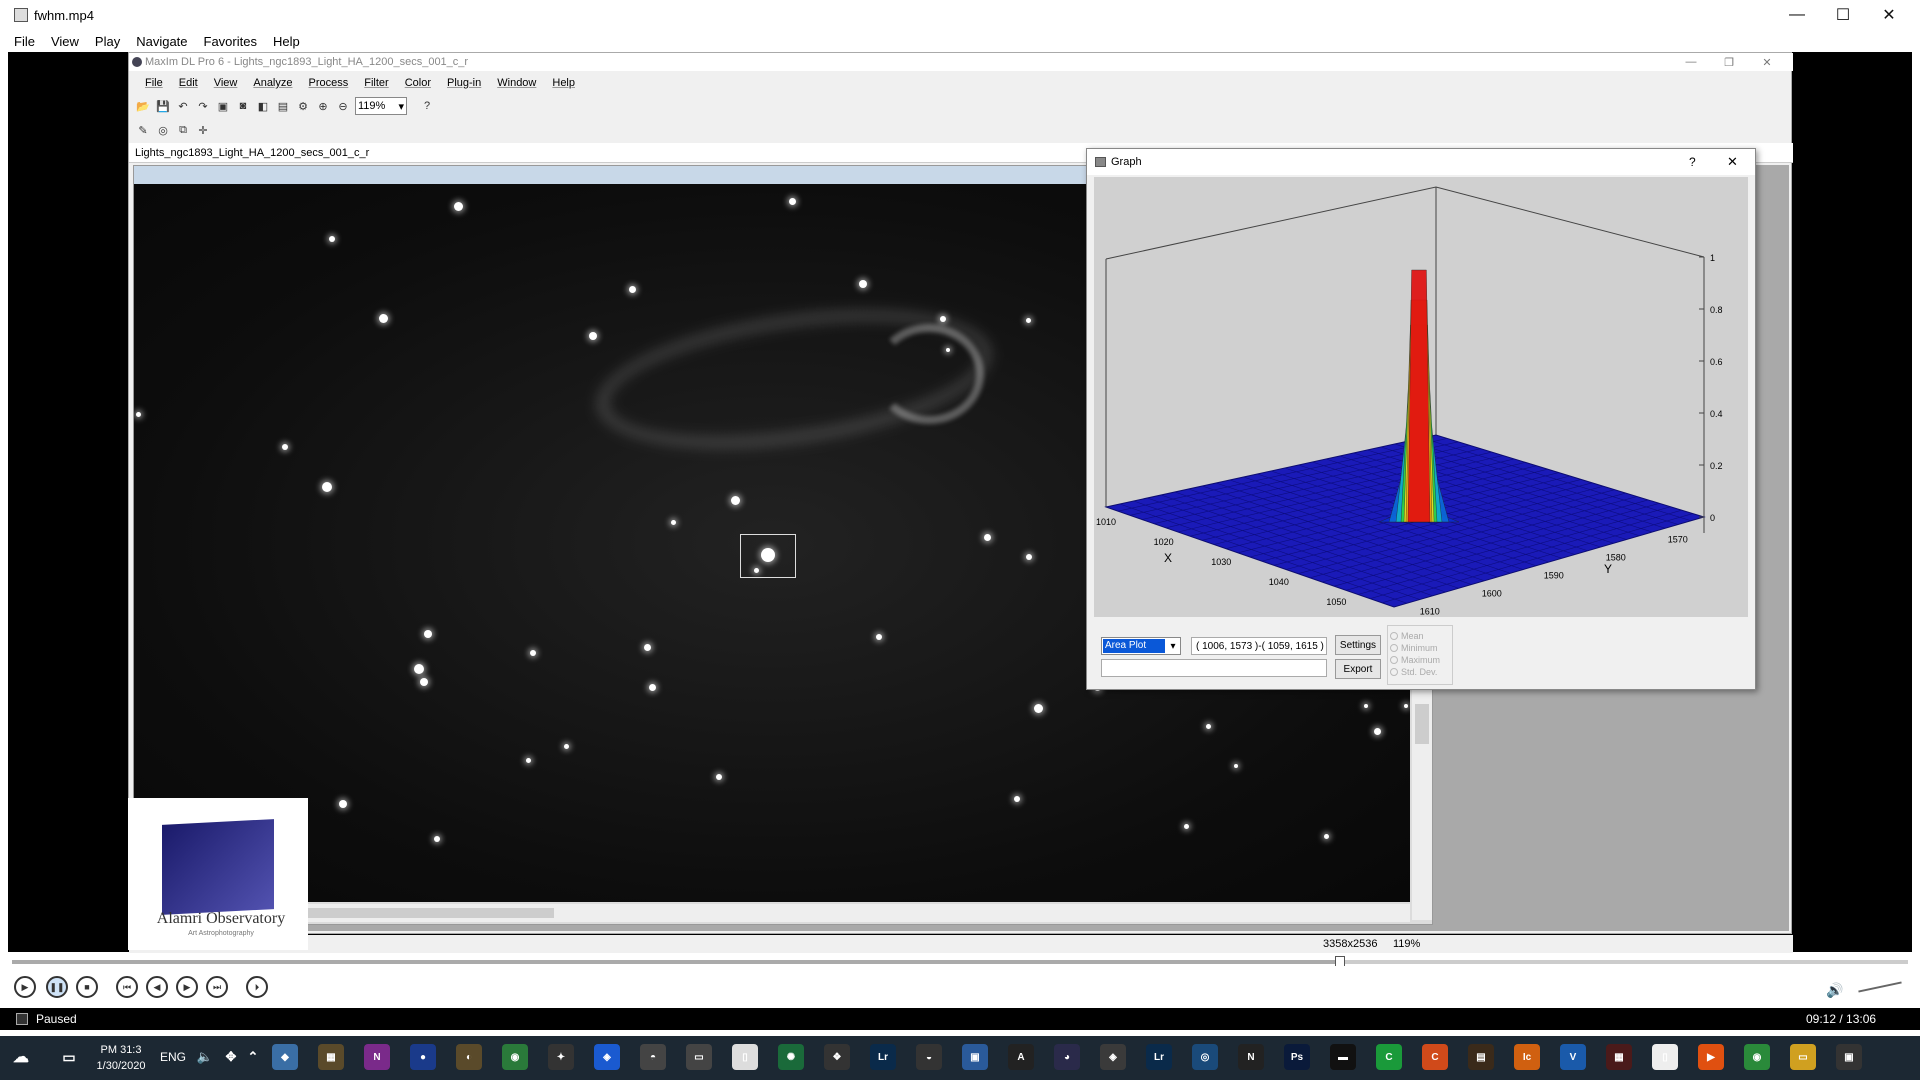  What do you see at coordinates (183, 106) in the screenshot?
I see `undo-icon: ↶` at bounding box center [183, 106].